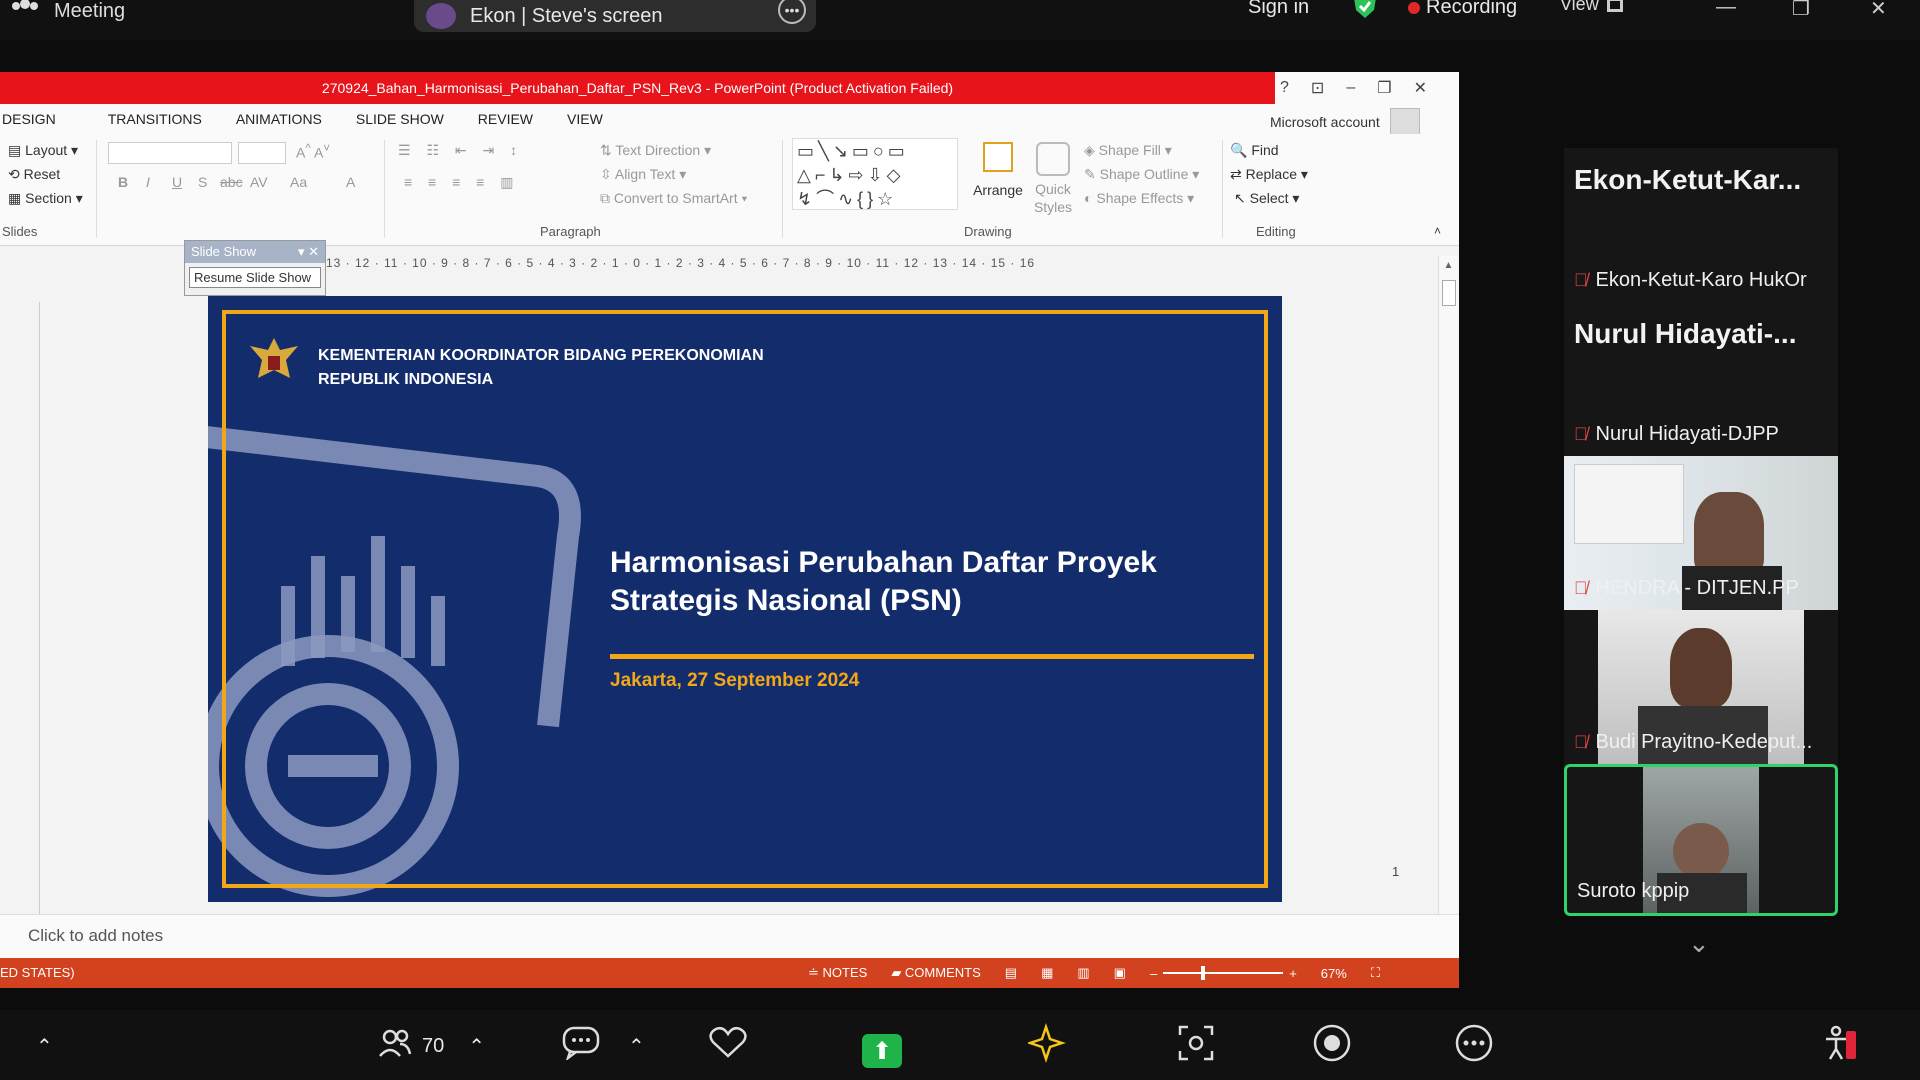 This screenshot has width=1920, height=1080. Describe the element at coordinates (148, 182) in the screenshot. I see `italic-icon: I` at that location.